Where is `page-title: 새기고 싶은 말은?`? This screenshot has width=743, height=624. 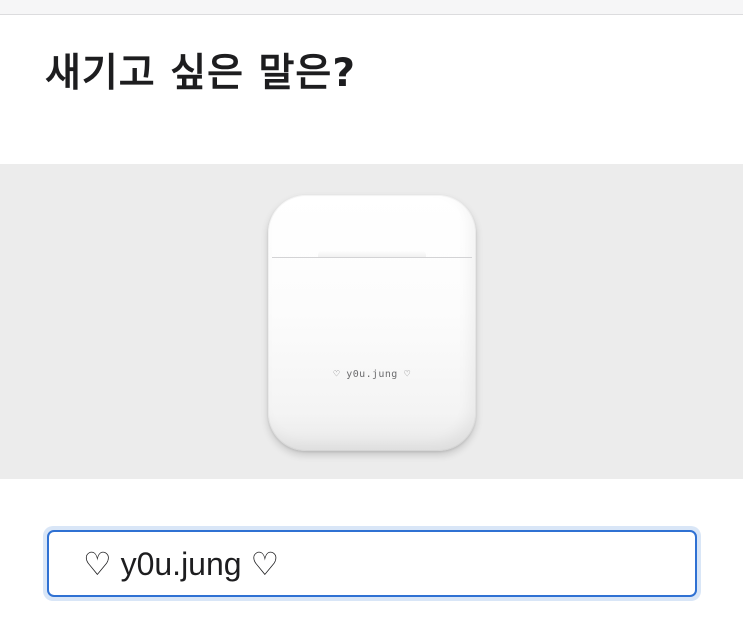 page-title: 새기고 싶은 말은? is located at coordinates (200, 73).